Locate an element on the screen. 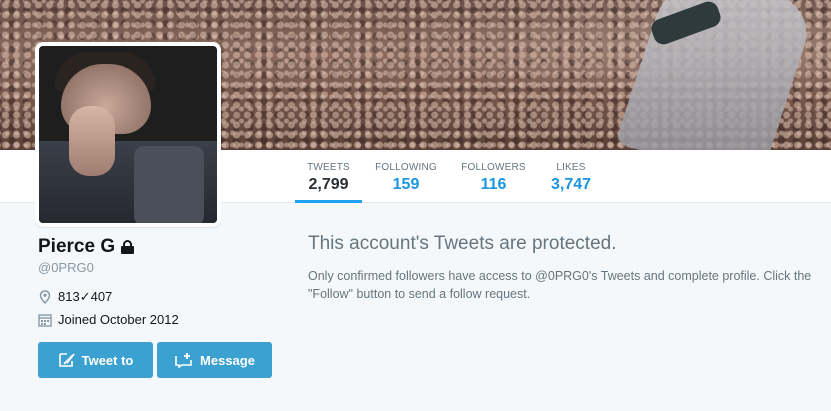  nav-likes-count: 3,747 is located at coordinates (571, 184).